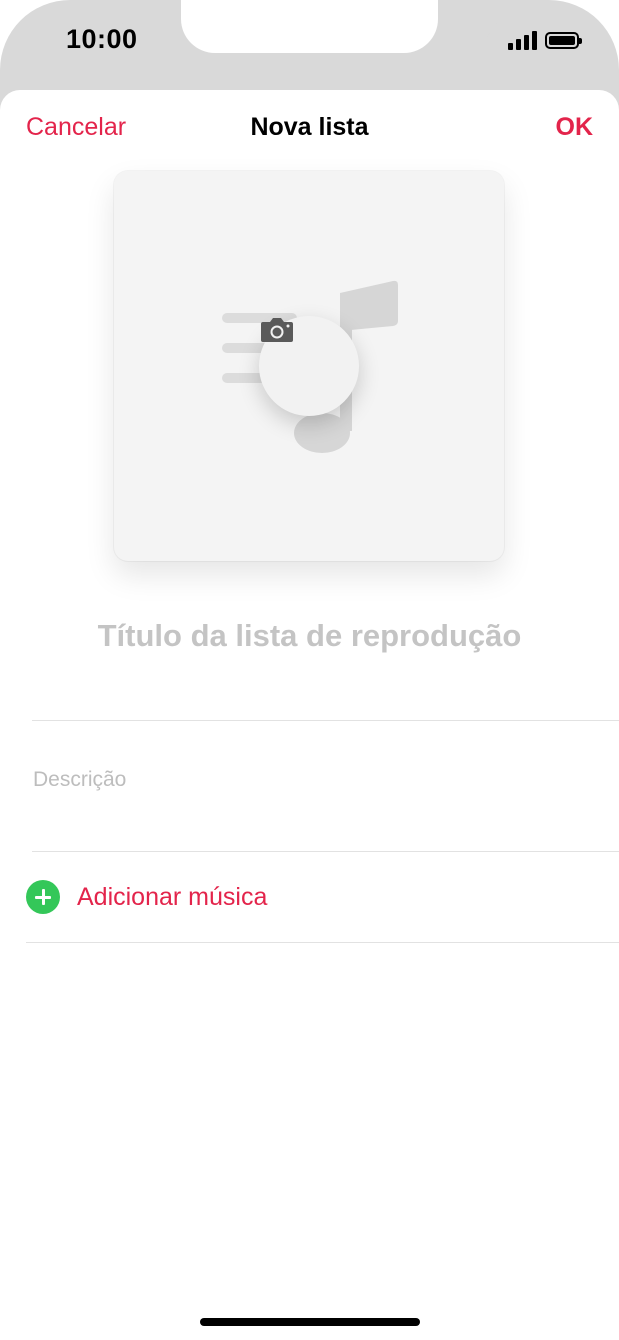 The width and height of the screenshot is (619, 1340). Describe the element at coordinates (102, 39) in the screenshot. I see `status-time: 10:00` at that location.